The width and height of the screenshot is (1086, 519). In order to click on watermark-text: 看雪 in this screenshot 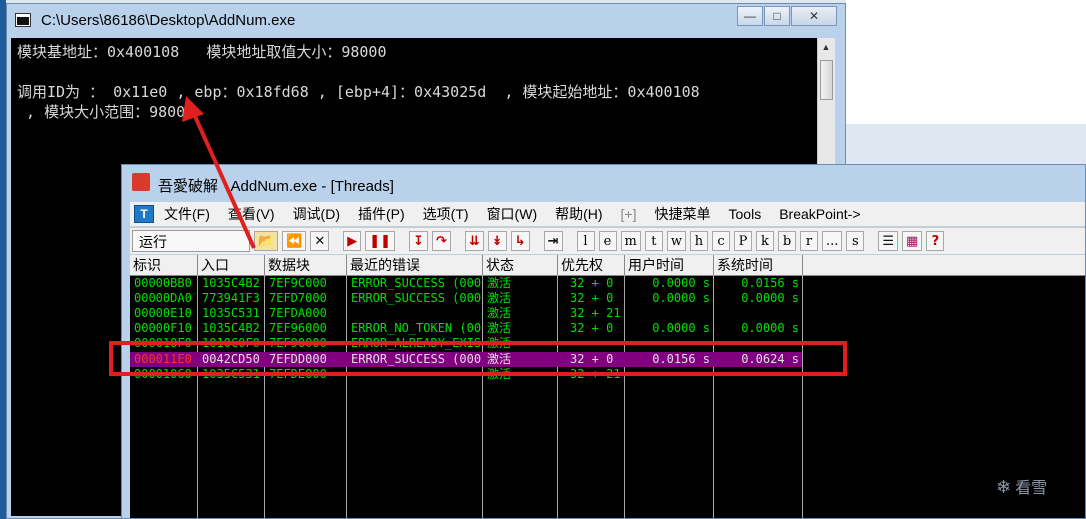, I will do `click(1031, 488)`.